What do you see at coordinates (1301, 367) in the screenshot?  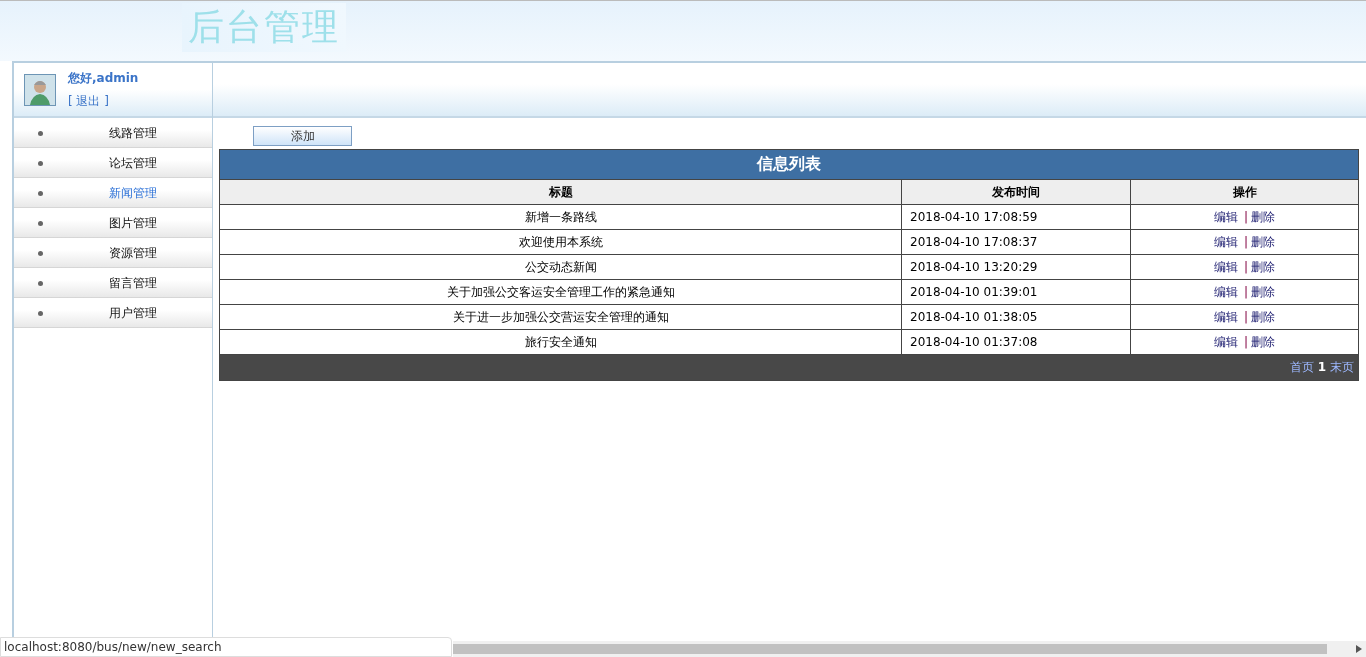 I see `first-page-link: 首页` at bounding box center [1301, 367].